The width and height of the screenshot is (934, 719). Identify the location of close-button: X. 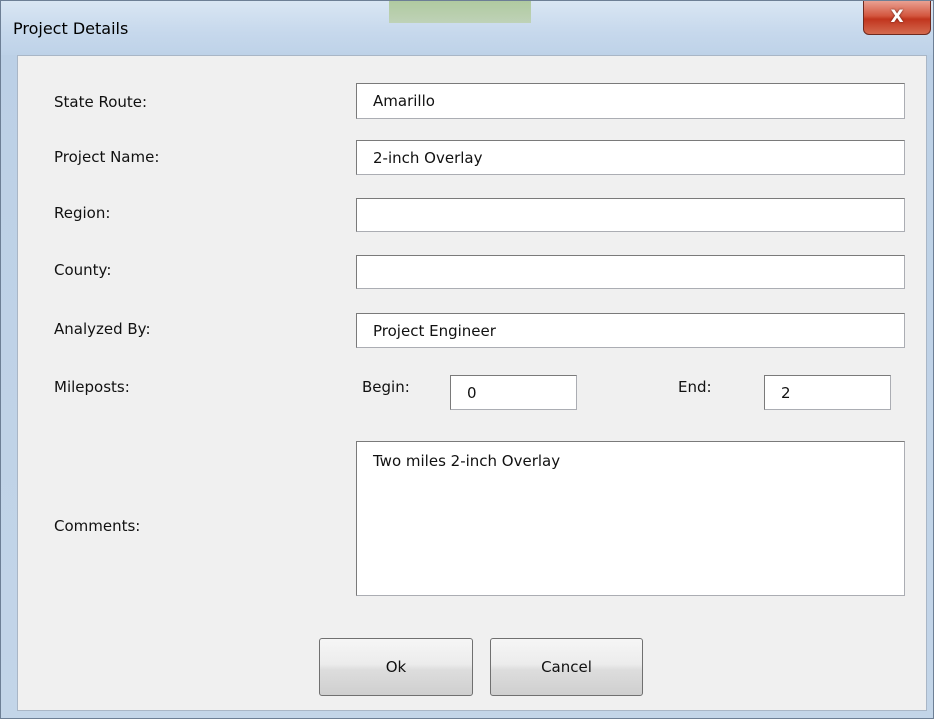
(897, 18).